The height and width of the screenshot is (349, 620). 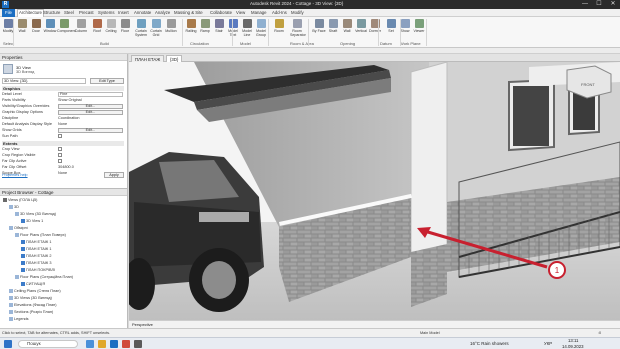 I want to click on tab-3d-view: {3D}, so click(x=174, y=58).